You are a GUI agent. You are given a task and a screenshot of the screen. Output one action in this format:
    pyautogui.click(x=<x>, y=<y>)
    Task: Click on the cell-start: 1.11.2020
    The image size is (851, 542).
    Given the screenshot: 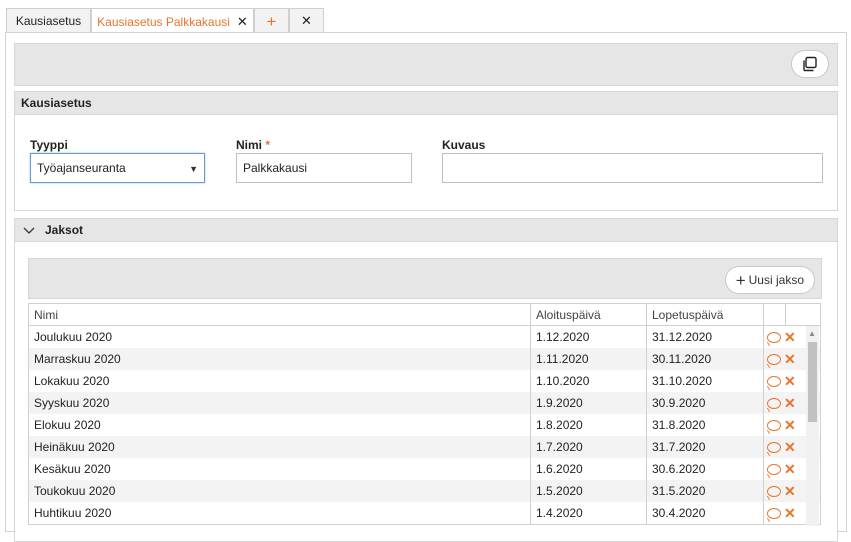 What is the action you would take?
    pyautogui.click(x=589, y=359)
    